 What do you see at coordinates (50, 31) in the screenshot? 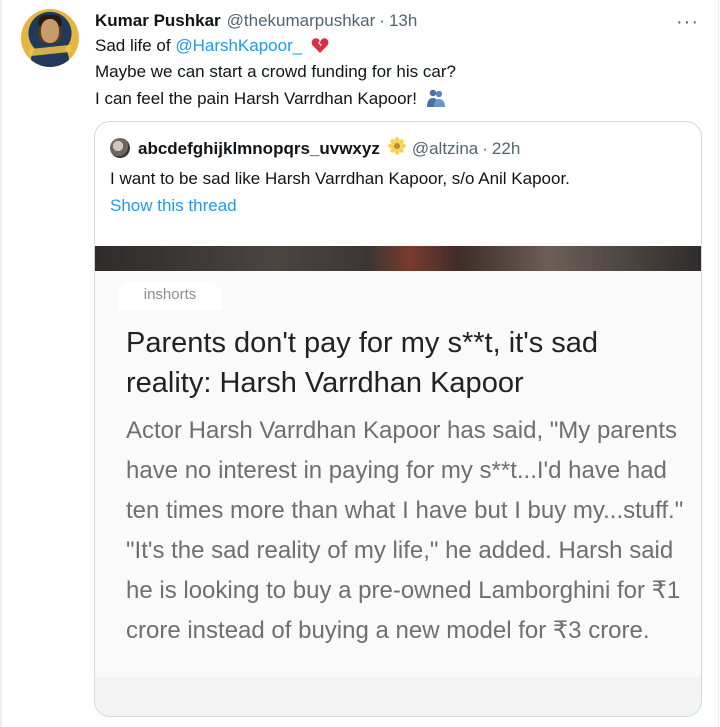
I see `avatar-face` at bounding box center [50, 31].